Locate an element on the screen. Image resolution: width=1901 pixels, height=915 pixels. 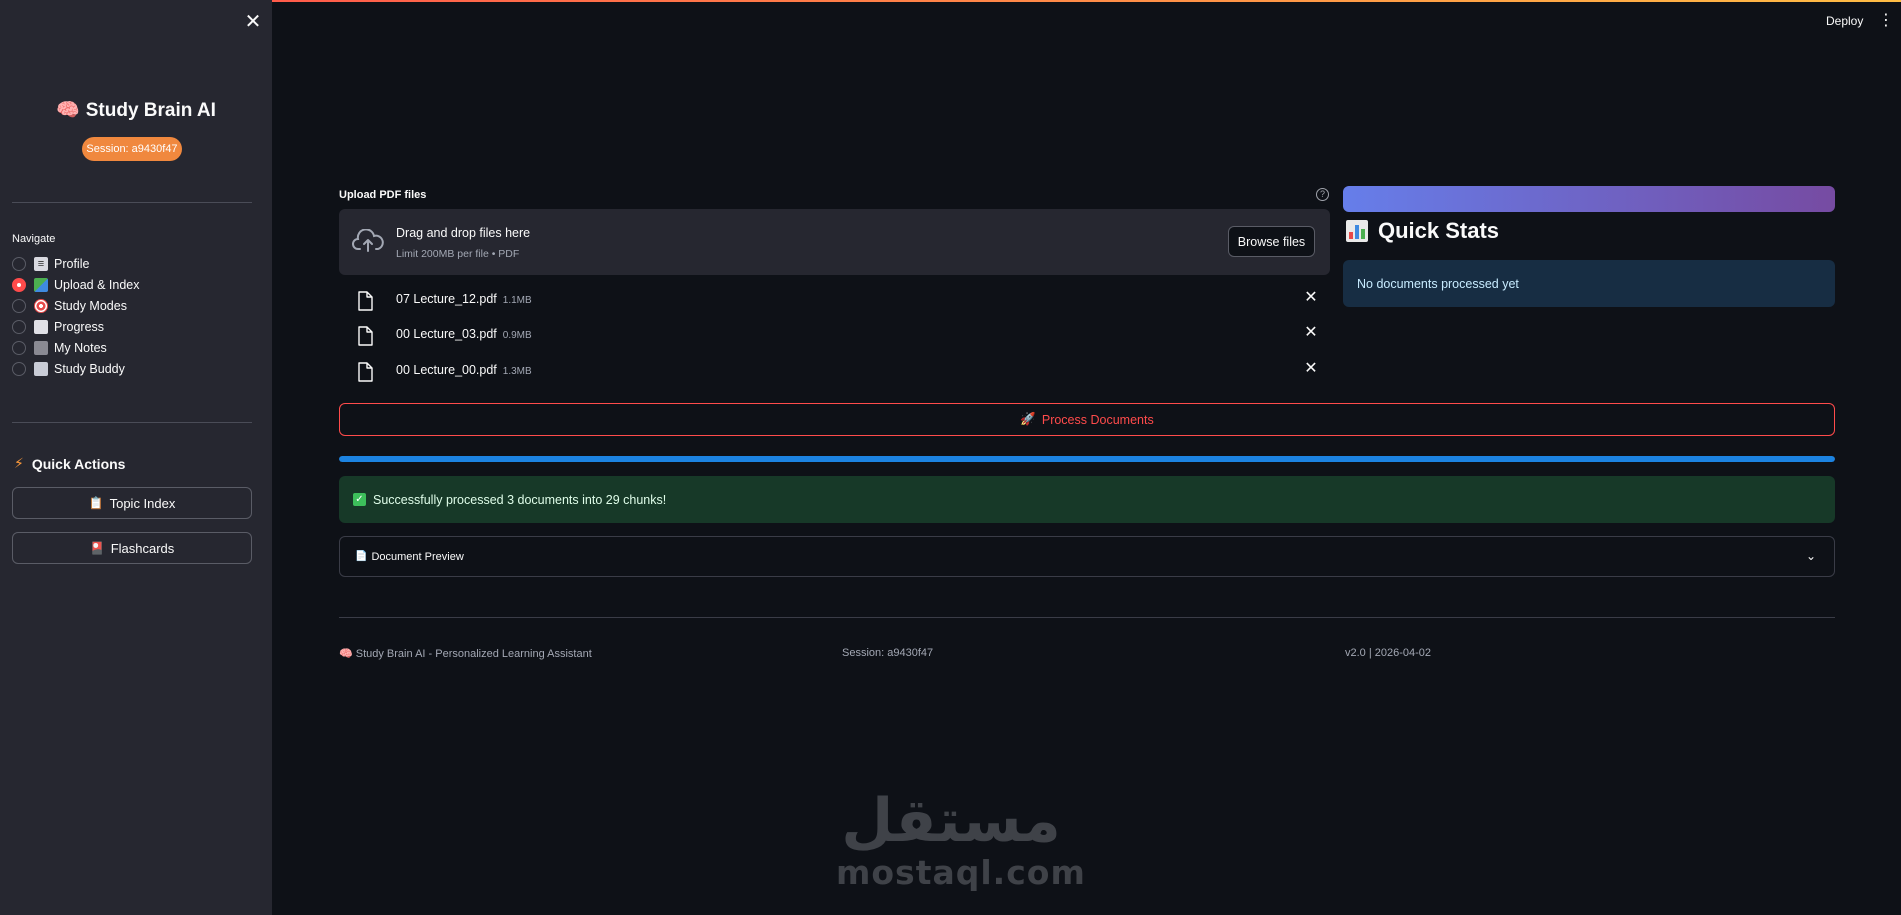
stats-header-banner is located at coordinates (1589, 199).